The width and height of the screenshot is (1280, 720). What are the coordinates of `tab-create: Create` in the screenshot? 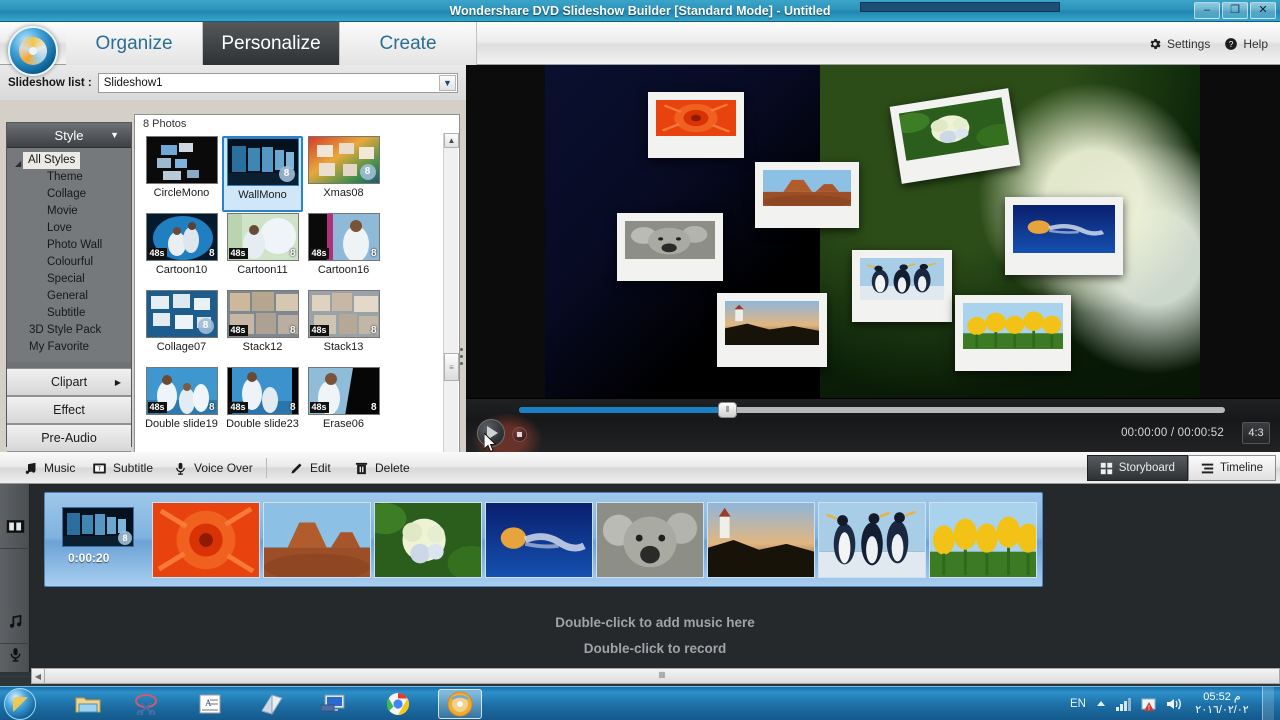 It's located at (408, 43).